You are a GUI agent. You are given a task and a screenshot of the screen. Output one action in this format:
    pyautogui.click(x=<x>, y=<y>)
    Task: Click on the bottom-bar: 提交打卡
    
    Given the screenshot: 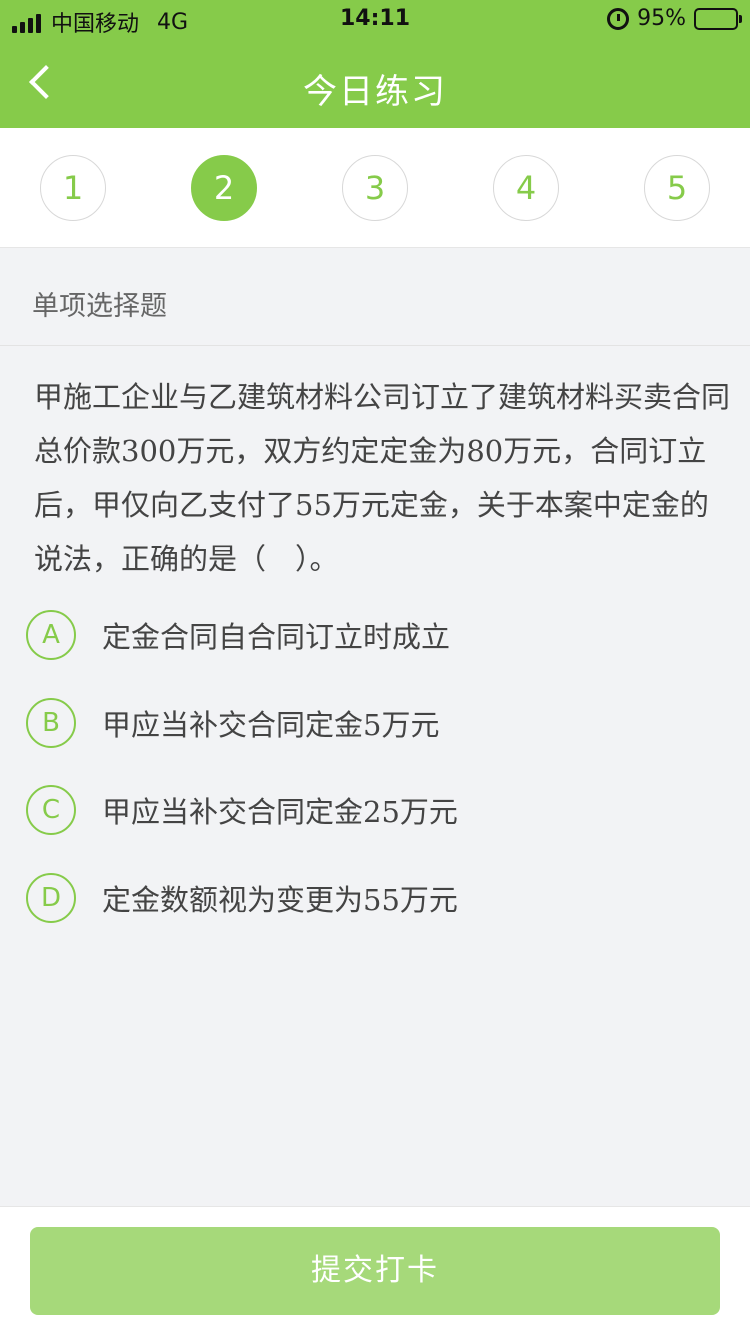 What is the action you would take?
    pyautogui.click(x=375, y=1270)
    